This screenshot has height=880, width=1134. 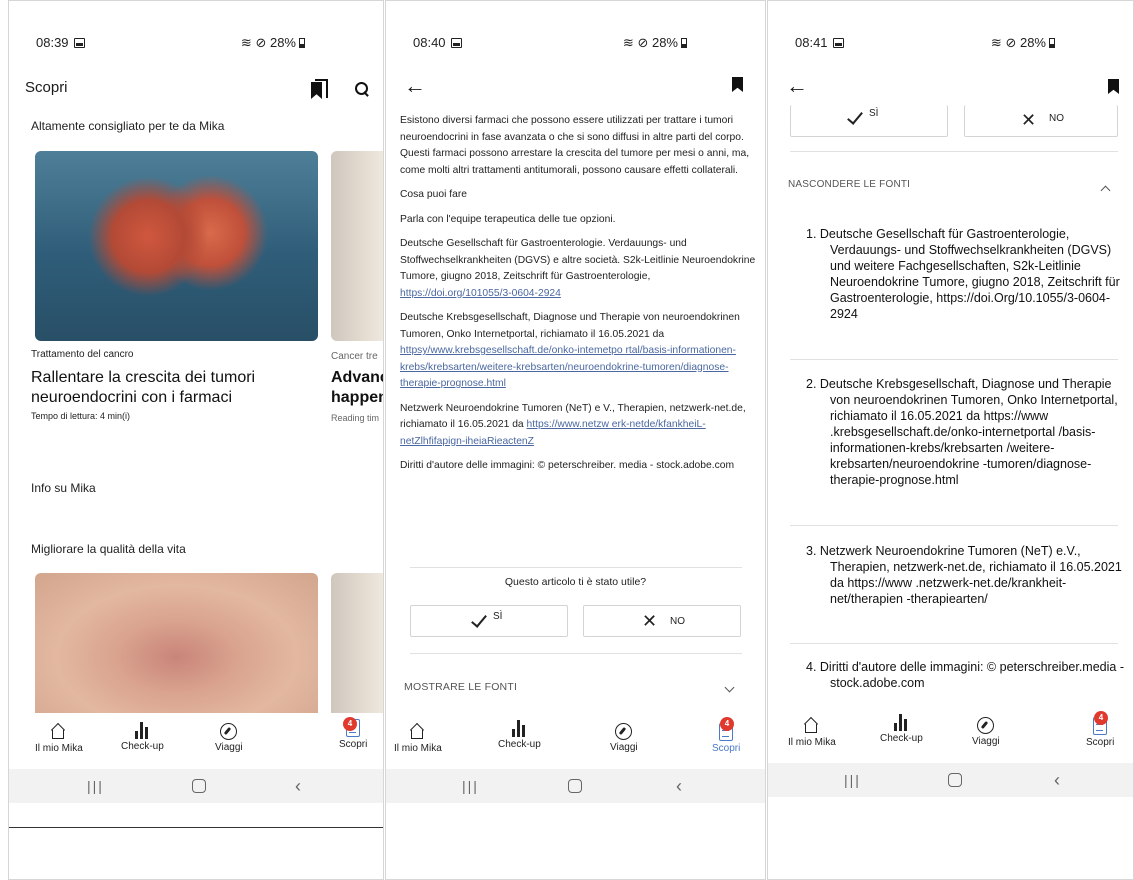 I want to click on article-reading-time: Tempo di lettura: 4 min(i), so click(x=81, y=416).